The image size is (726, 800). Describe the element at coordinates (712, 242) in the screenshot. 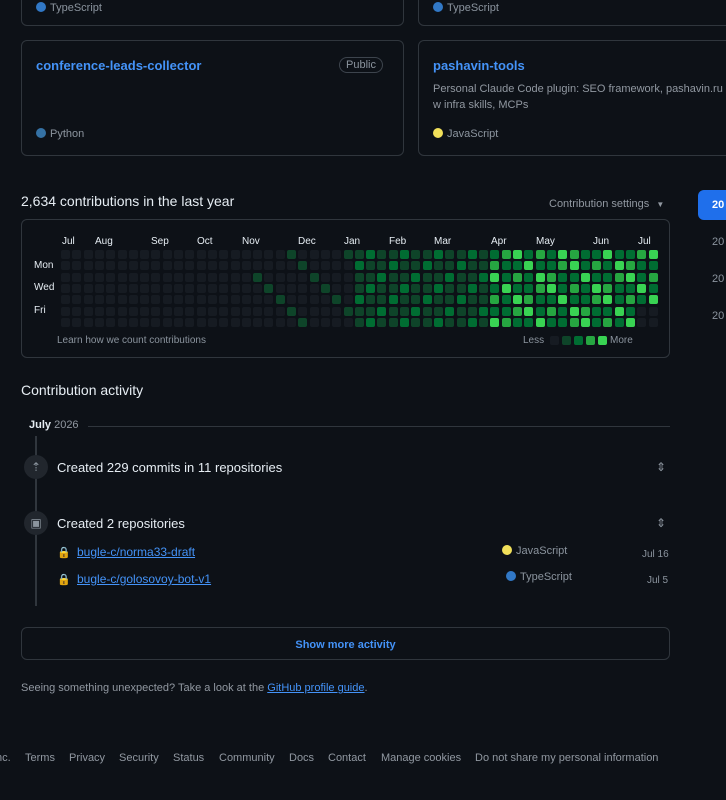

I see `year-button: 20` at that location.